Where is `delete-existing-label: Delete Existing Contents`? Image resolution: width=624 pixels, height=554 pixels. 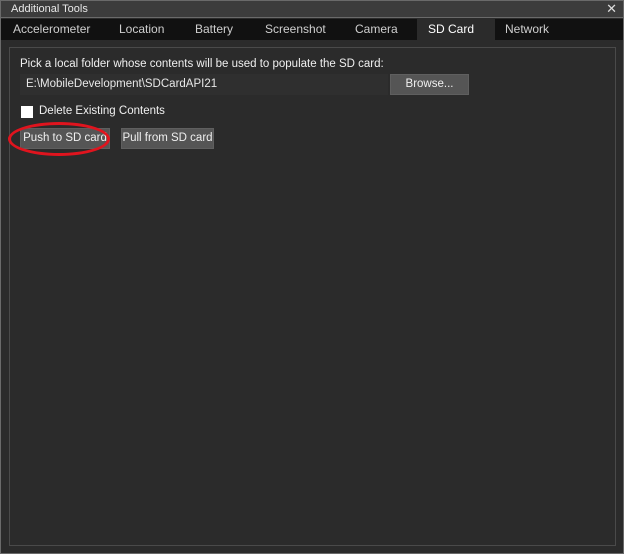 delete-existing-label: Delete Existing Contents is located at coordinates (102, 111).